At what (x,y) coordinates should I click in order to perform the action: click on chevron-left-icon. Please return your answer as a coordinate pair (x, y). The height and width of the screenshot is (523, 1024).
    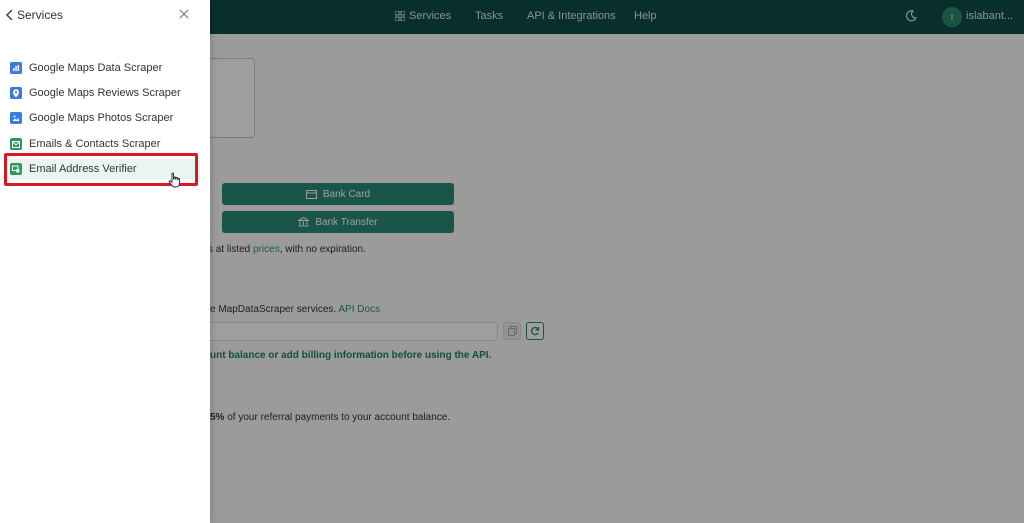
    Looking at the image, I should click on (10, 15).